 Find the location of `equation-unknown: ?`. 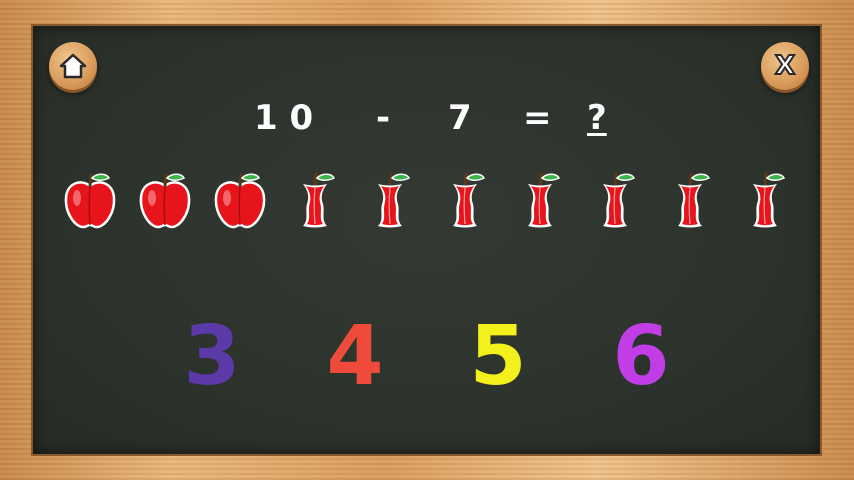

equation-unknown: ? is located at coordinates (597, 118).